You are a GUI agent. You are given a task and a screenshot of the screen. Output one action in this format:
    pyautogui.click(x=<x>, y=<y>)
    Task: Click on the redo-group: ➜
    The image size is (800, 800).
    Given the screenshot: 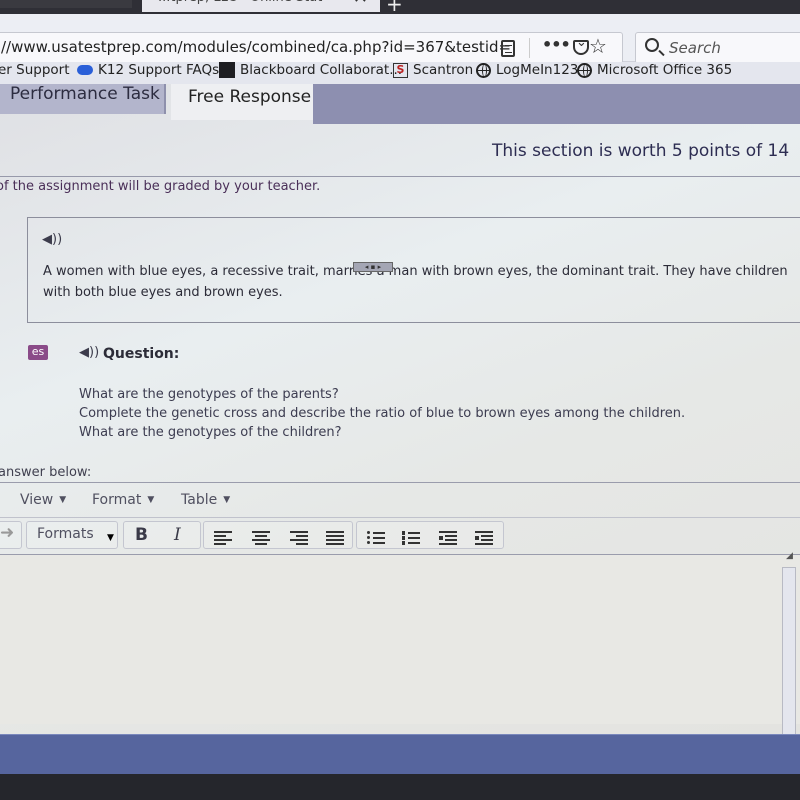 What is the action you would take?
    pyautogui.click(x=11, y=535)
    